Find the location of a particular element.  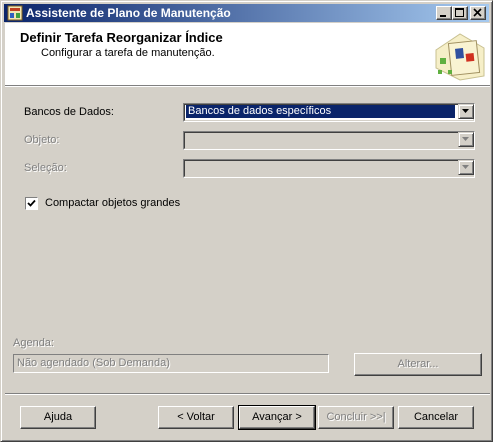

object-dropdown-button is located at coordinates (466, 139).